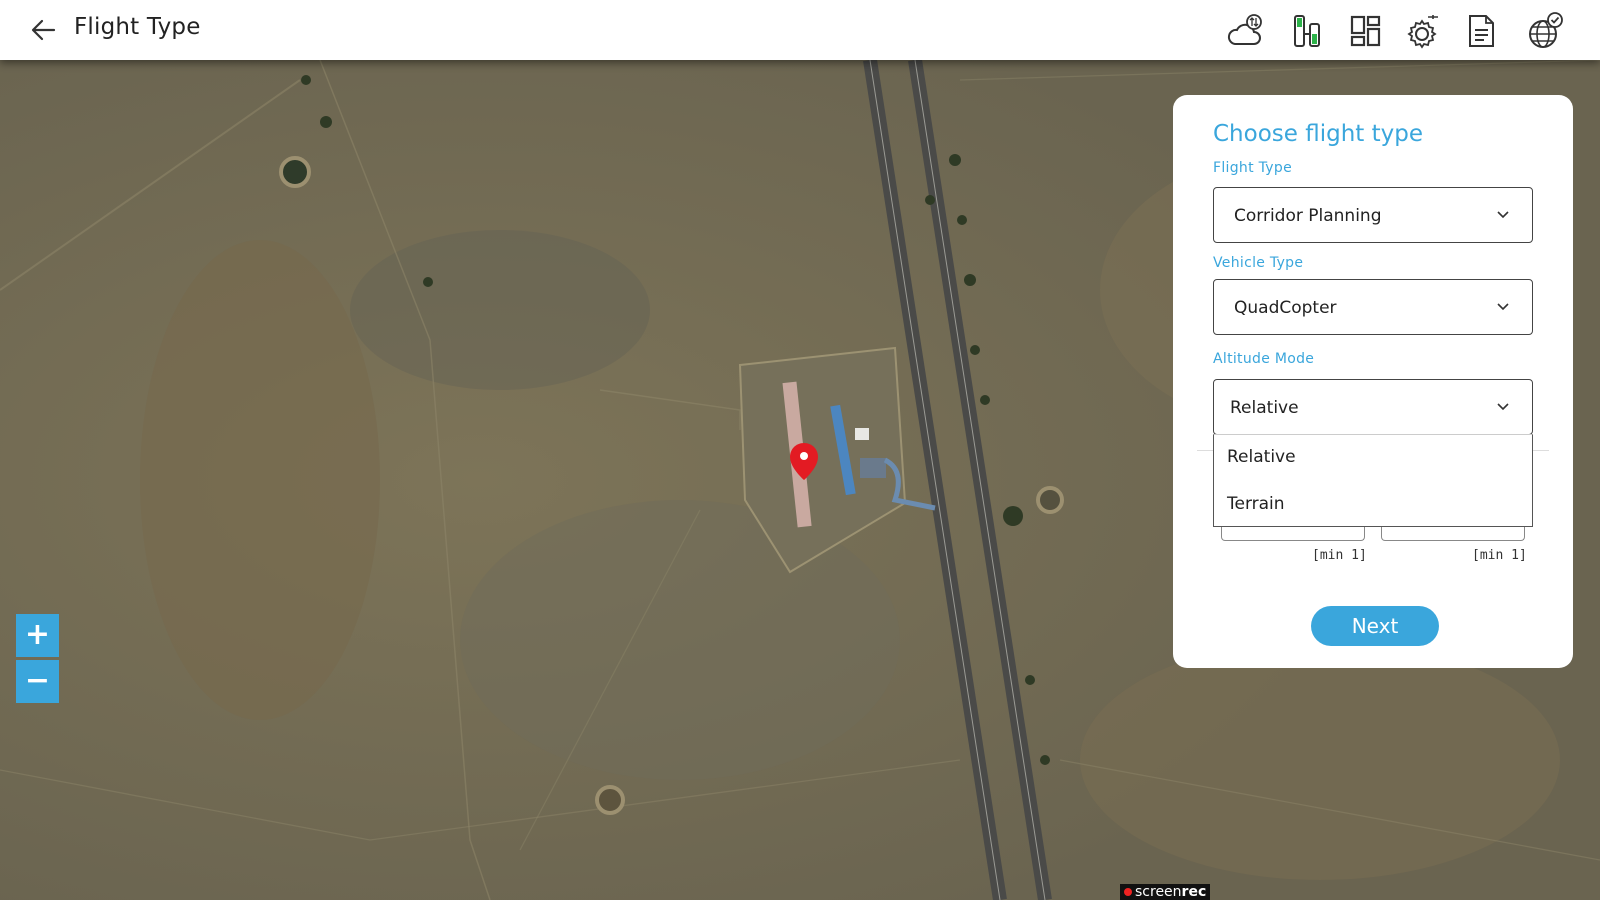 The height and width of the screenshot is (900, 1600). I want to click on flight-type-select: Corridor Planning, so click(1373, 215).